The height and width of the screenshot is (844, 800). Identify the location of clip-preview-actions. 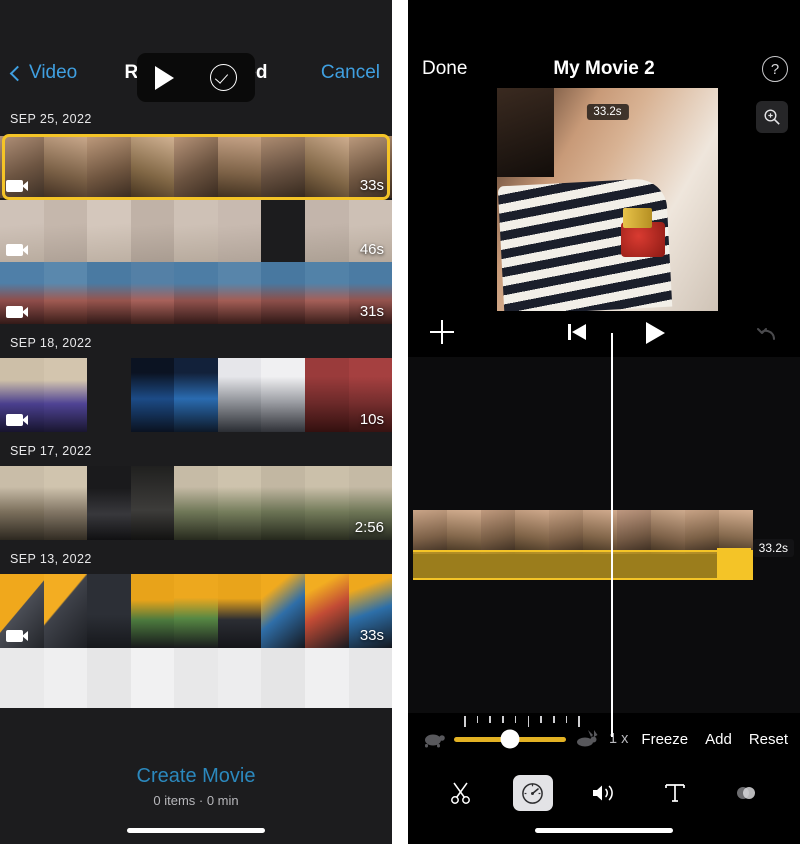
(196, 77).